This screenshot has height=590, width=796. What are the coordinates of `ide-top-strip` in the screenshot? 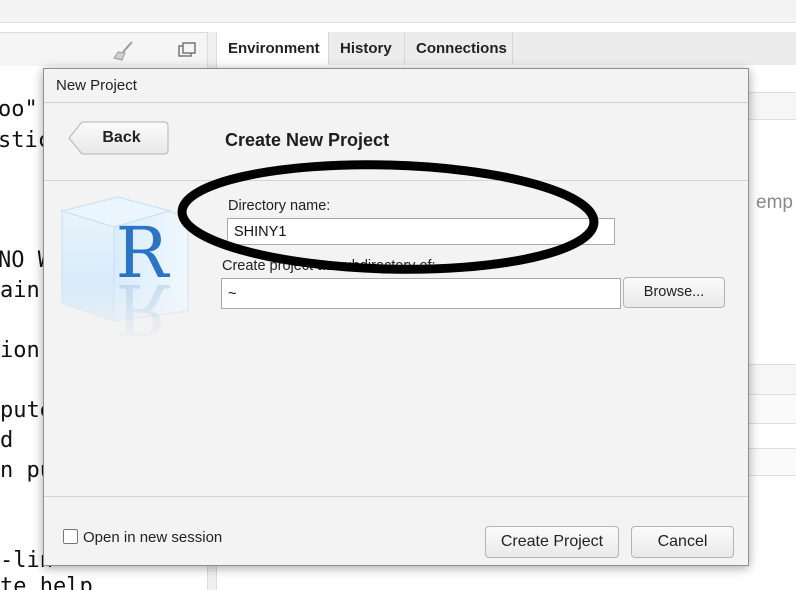 It's located at (398, 11).